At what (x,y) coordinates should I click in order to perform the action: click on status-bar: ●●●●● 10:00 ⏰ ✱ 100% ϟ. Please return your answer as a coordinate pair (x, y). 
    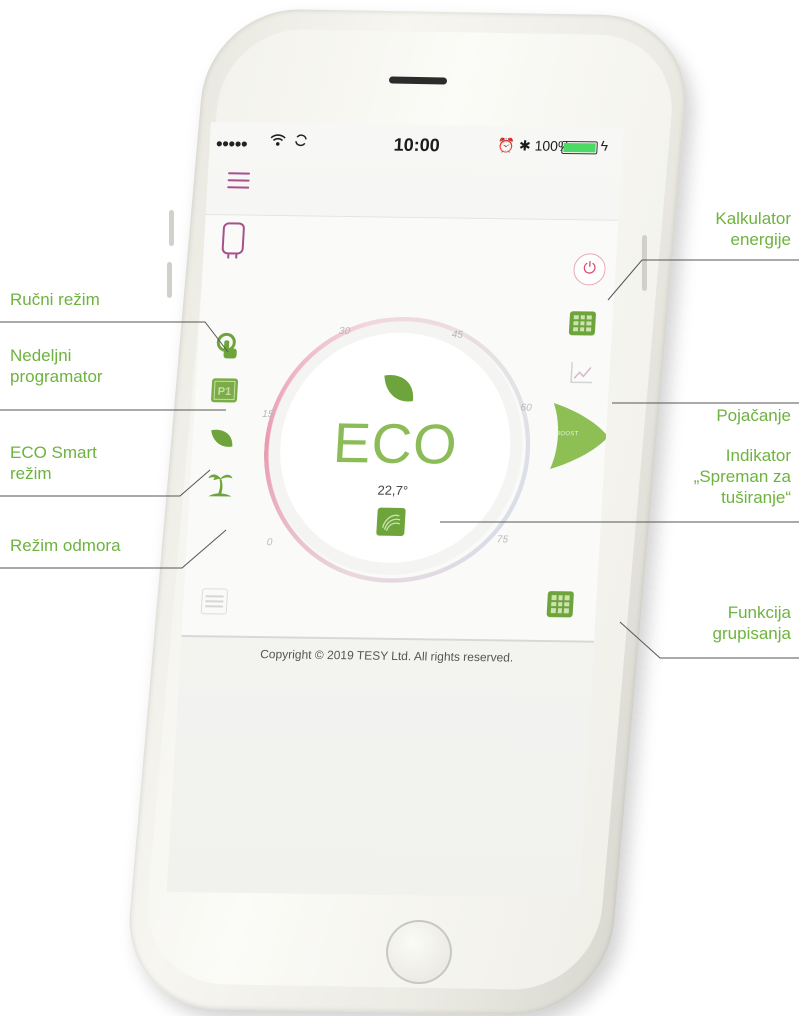
    Looking at the image, I should click on (415, 147).